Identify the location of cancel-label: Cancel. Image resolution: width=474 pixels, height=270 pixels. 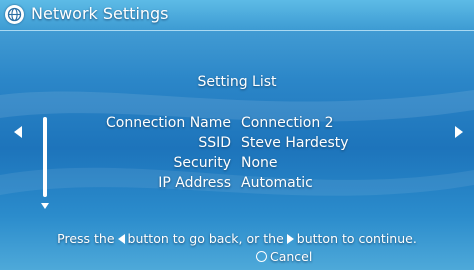
(291, 256).